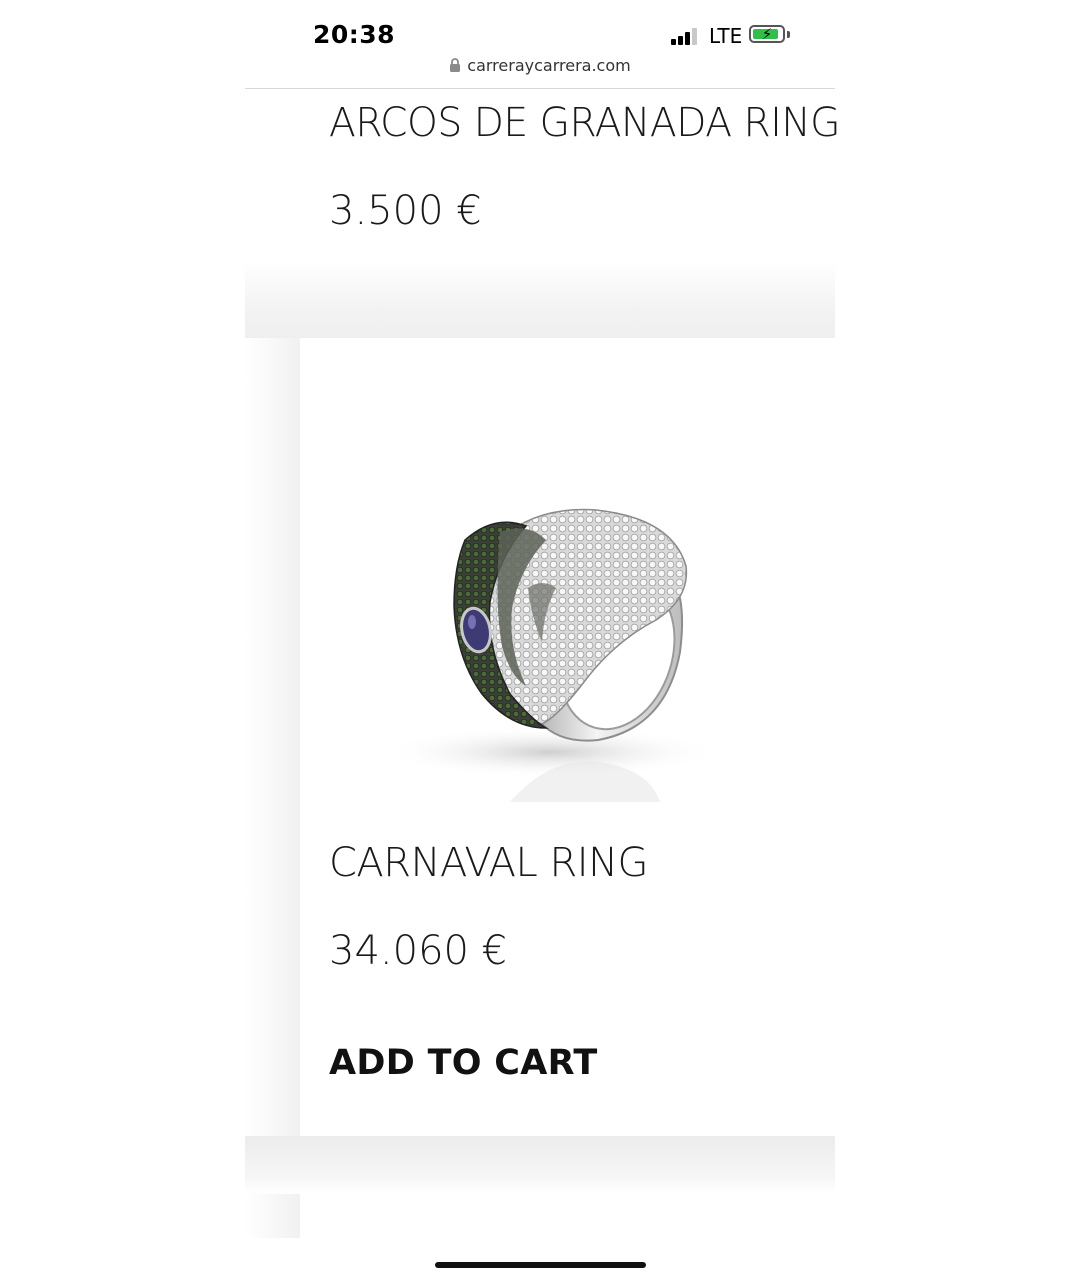 This screenshot has width=1080, height=1280. Describe the element at coordinates (272, 788) in the screenshot. I see `card-shadow-left` at that location.